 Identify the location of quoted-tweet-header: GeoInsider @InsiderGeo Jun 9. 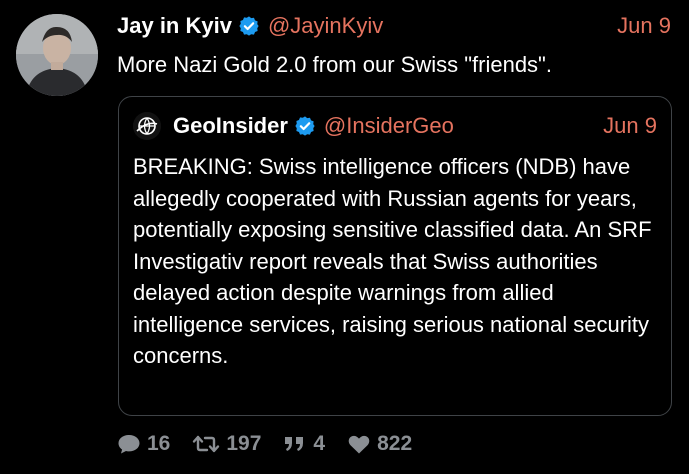
(395, 126).